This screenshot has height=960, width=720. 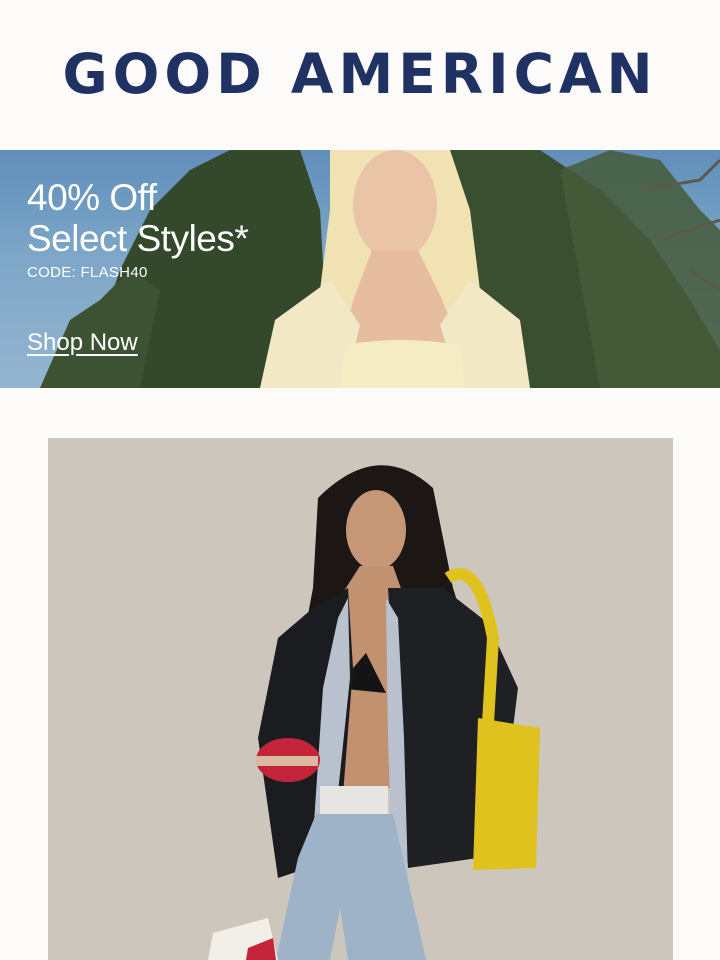 I want to click on section-spacer, so click(x=360, y=413).